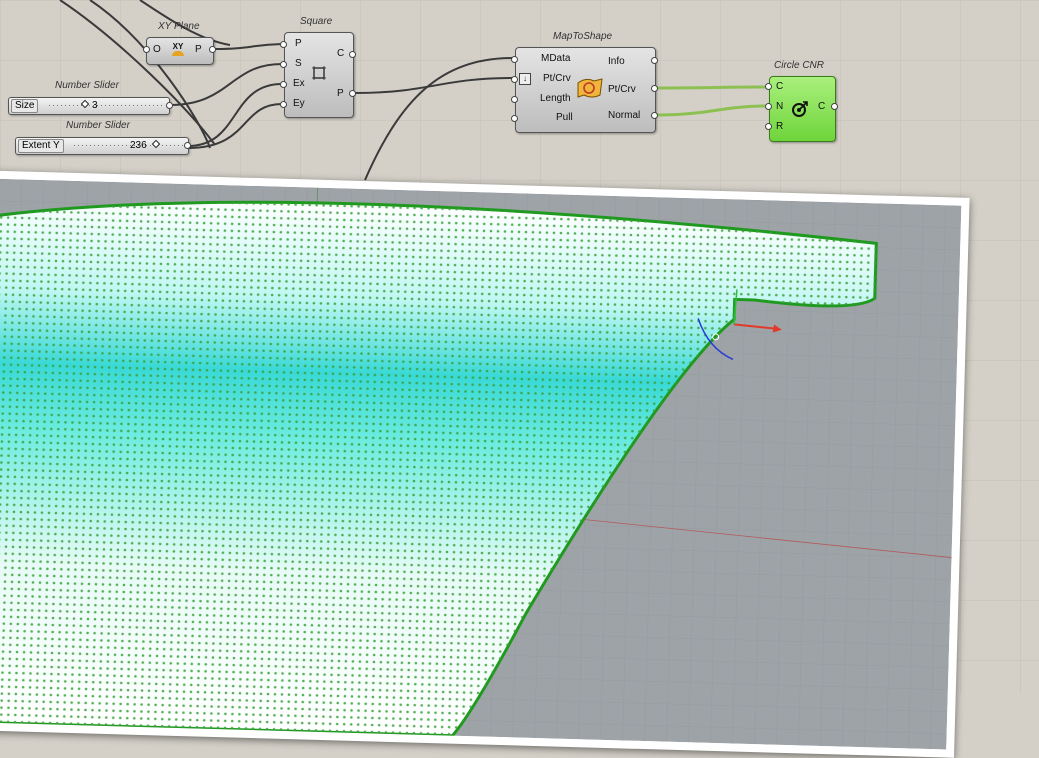 This screenshot has width=1039, height=758. I want to click on input-ex: Ex, so click(299, 83).